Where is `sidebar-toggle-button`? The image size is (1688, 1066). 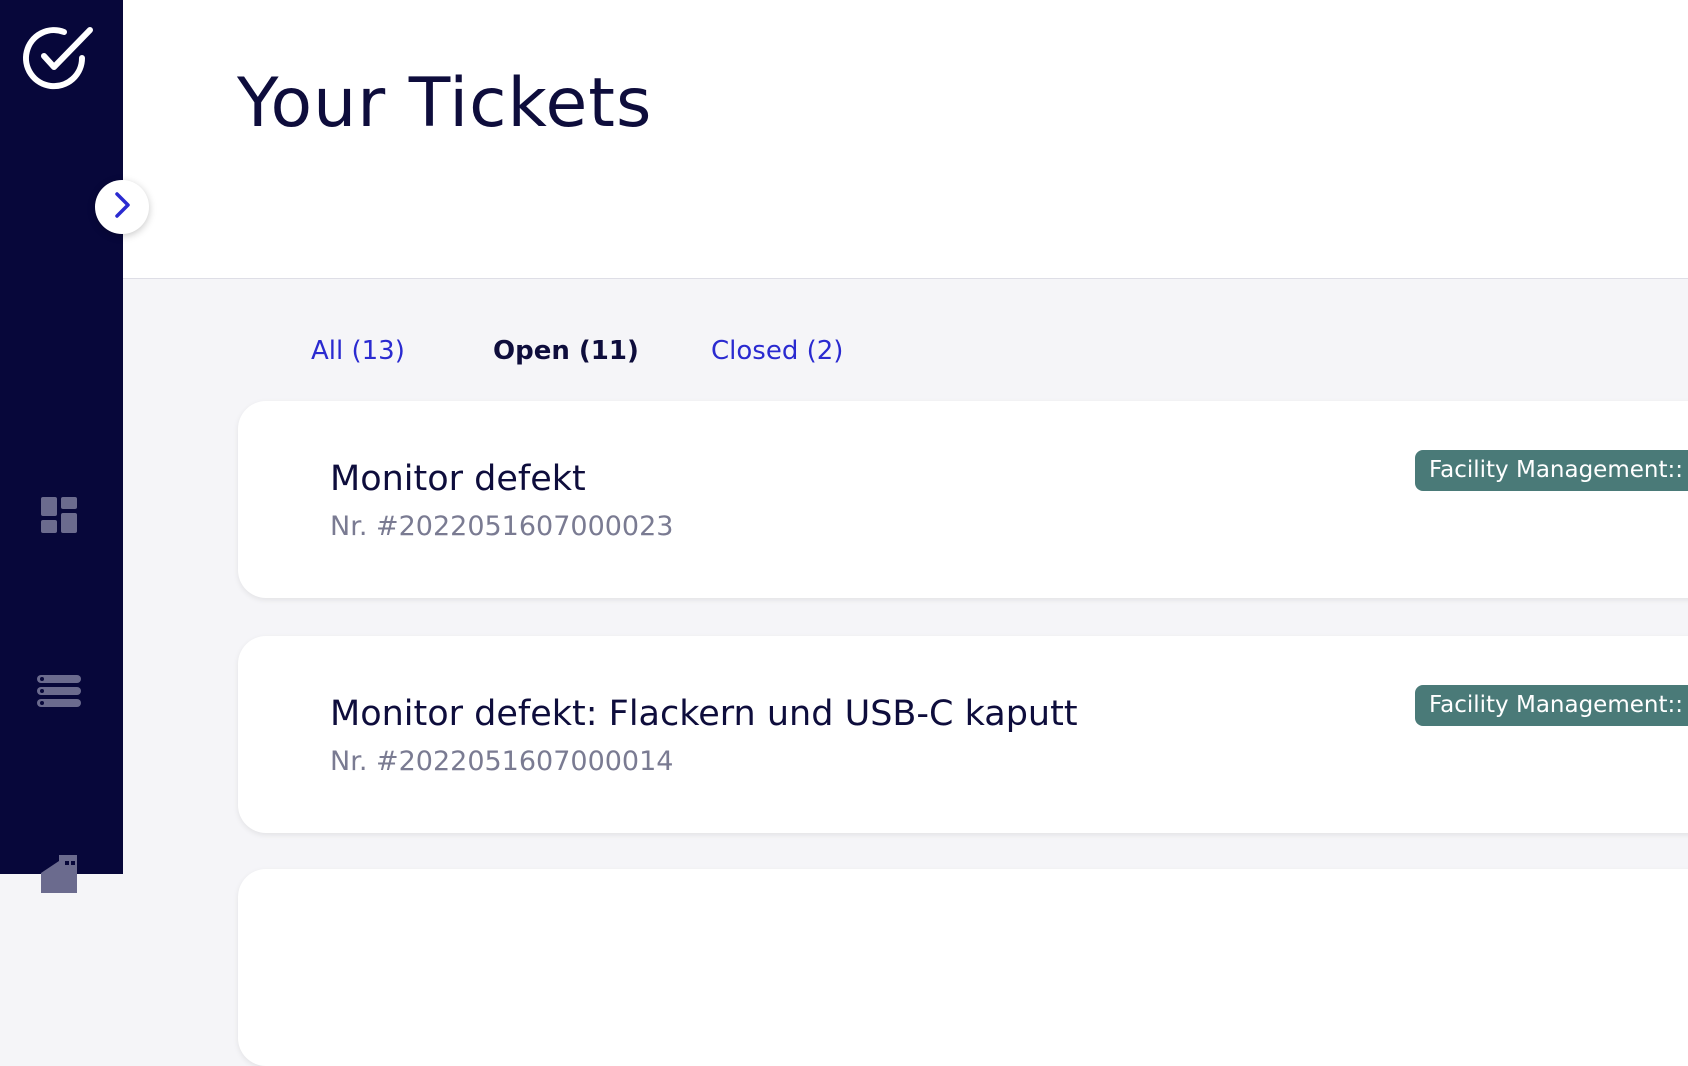 sidebar-toggle-button is located at coordinates (122, 207).